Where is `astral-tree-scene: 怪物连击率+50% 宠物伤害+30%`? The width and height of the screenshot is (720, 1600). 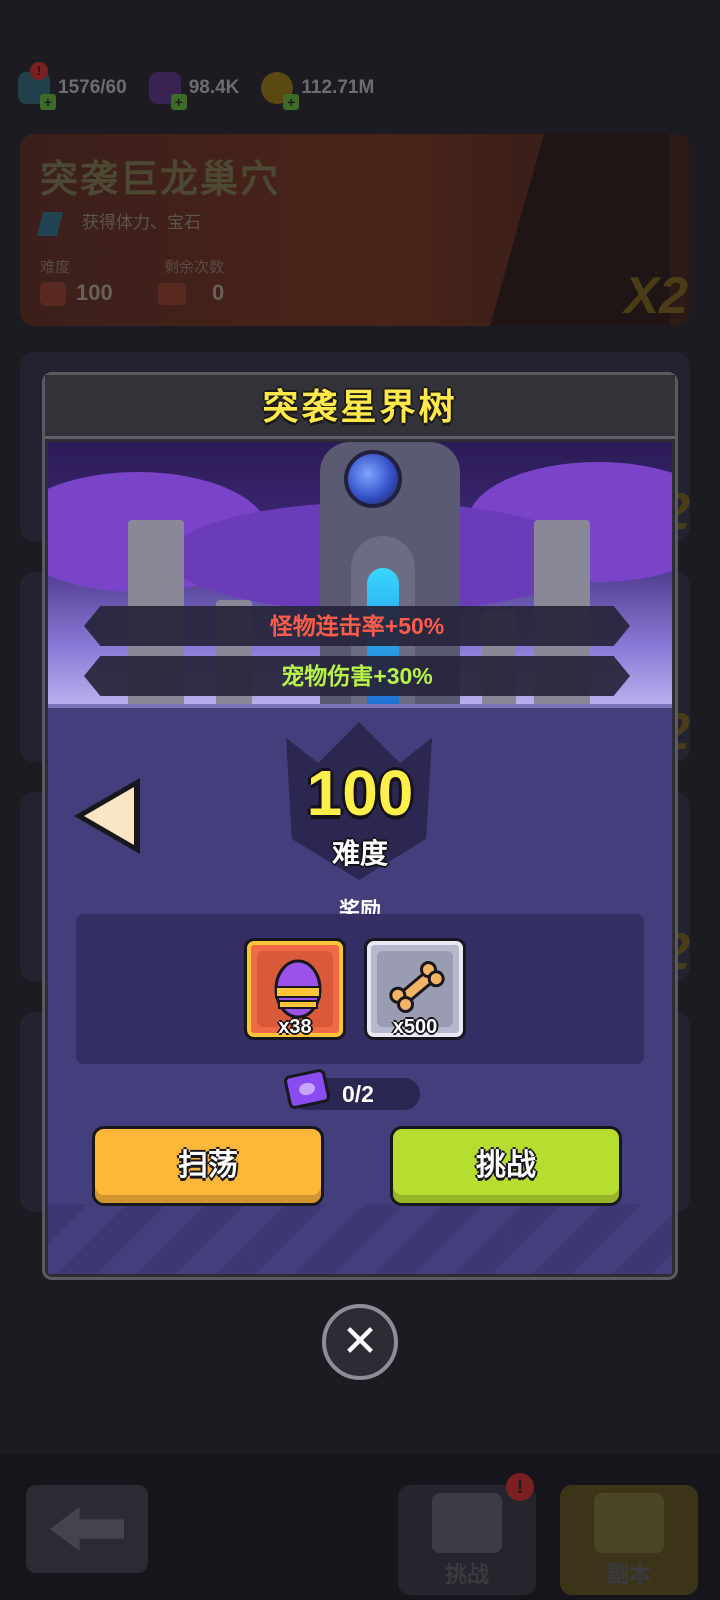
astral-tree-scene: 怪物连击率+50% 宠物伤害+30% is located at coordinates (360, 573).